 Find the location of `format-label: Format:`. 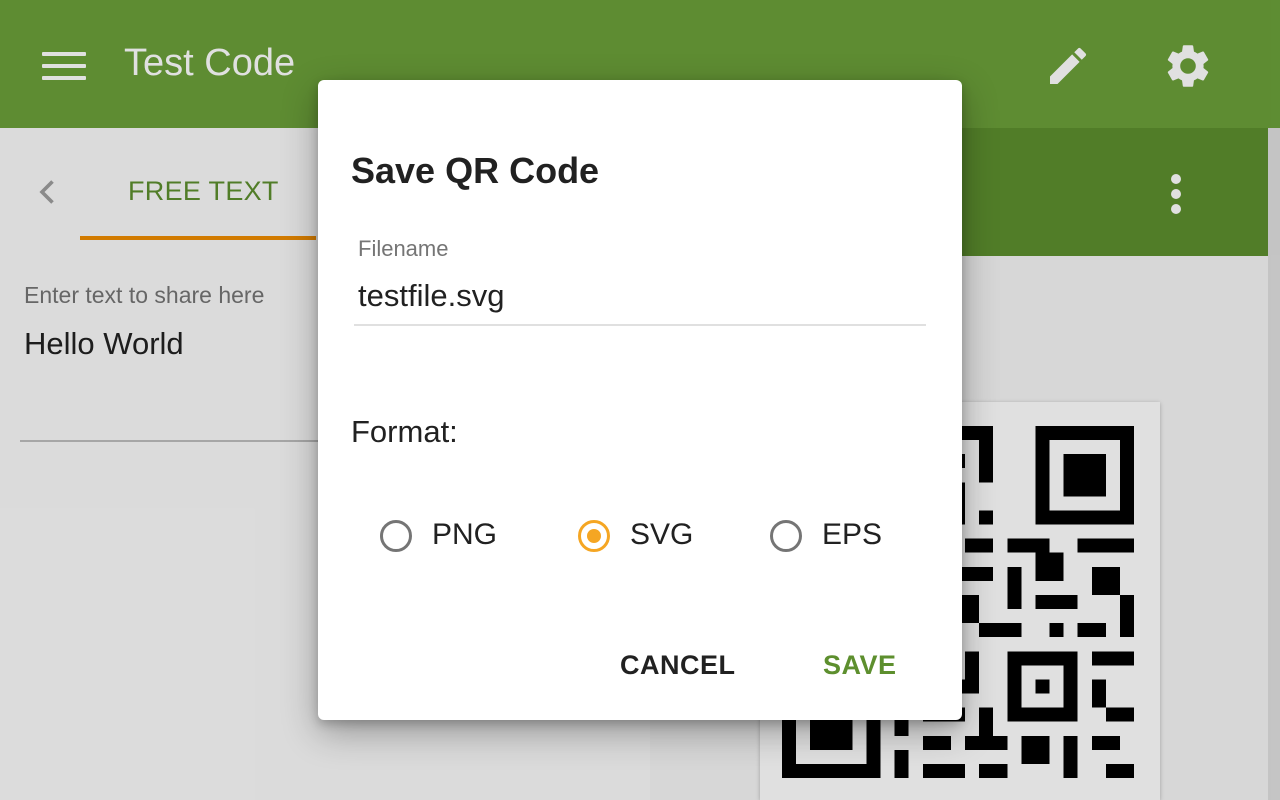

format-label: Format: is located at coordinates (404, 431).